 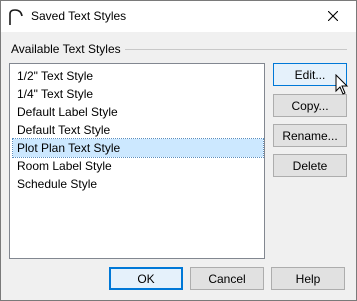 What do you see at coordinates (236, 49) in the screenshot?
I see `group-divider` at bounding box center [236, 49].